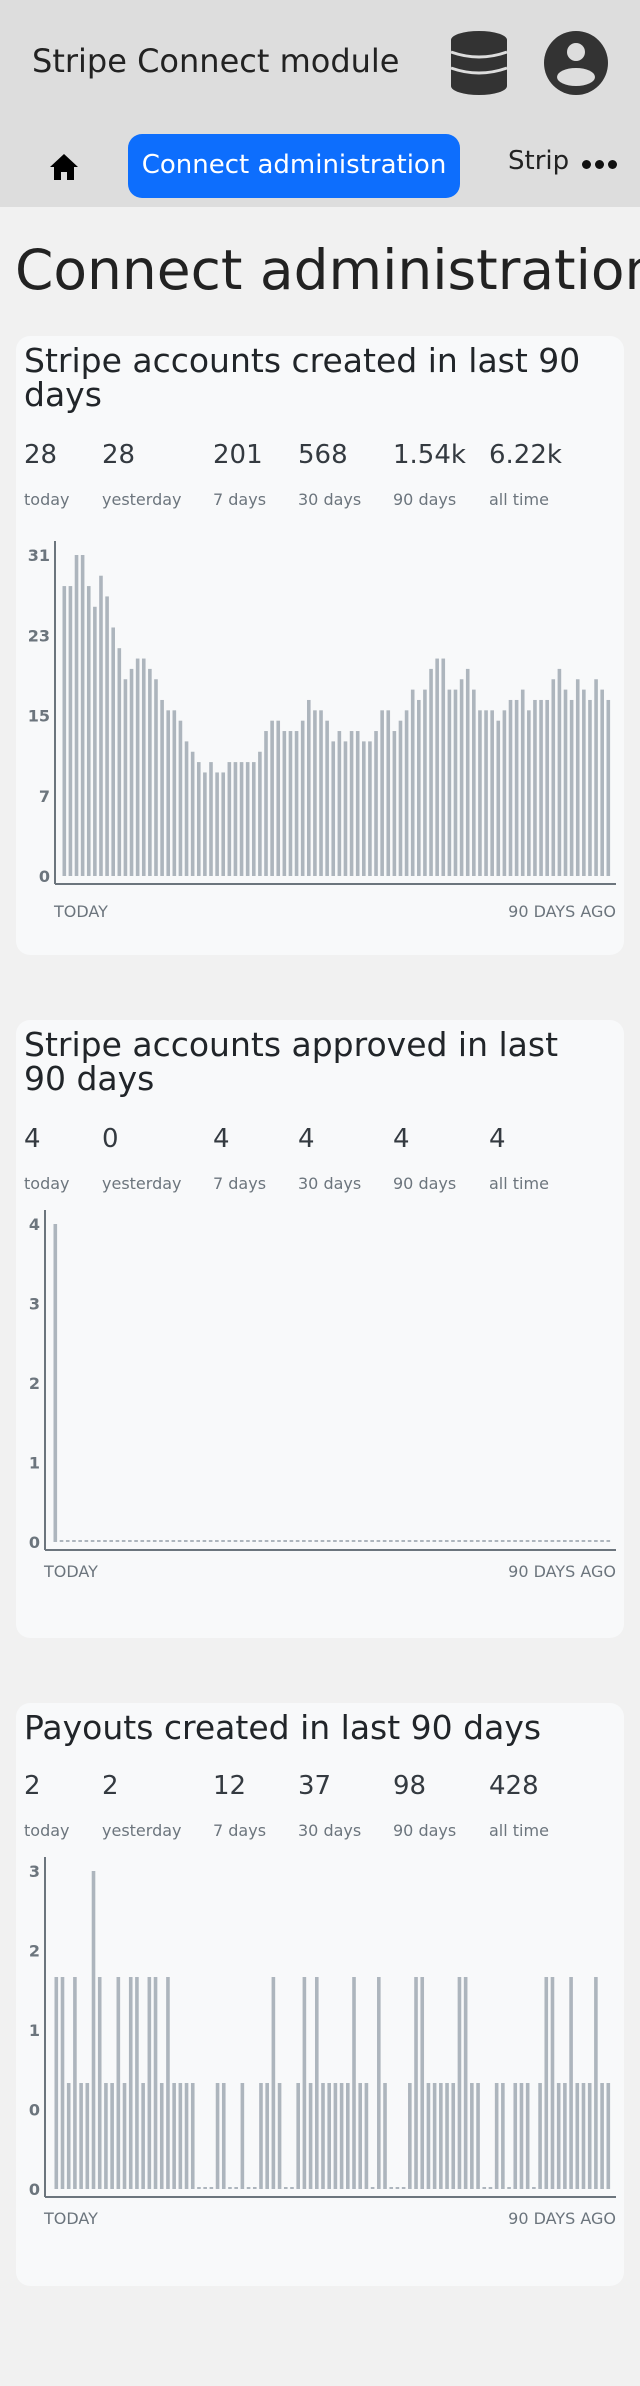  Describe the element at coordinates (576, 65) in the screenshot. I see `user-circle-icon` at that location.